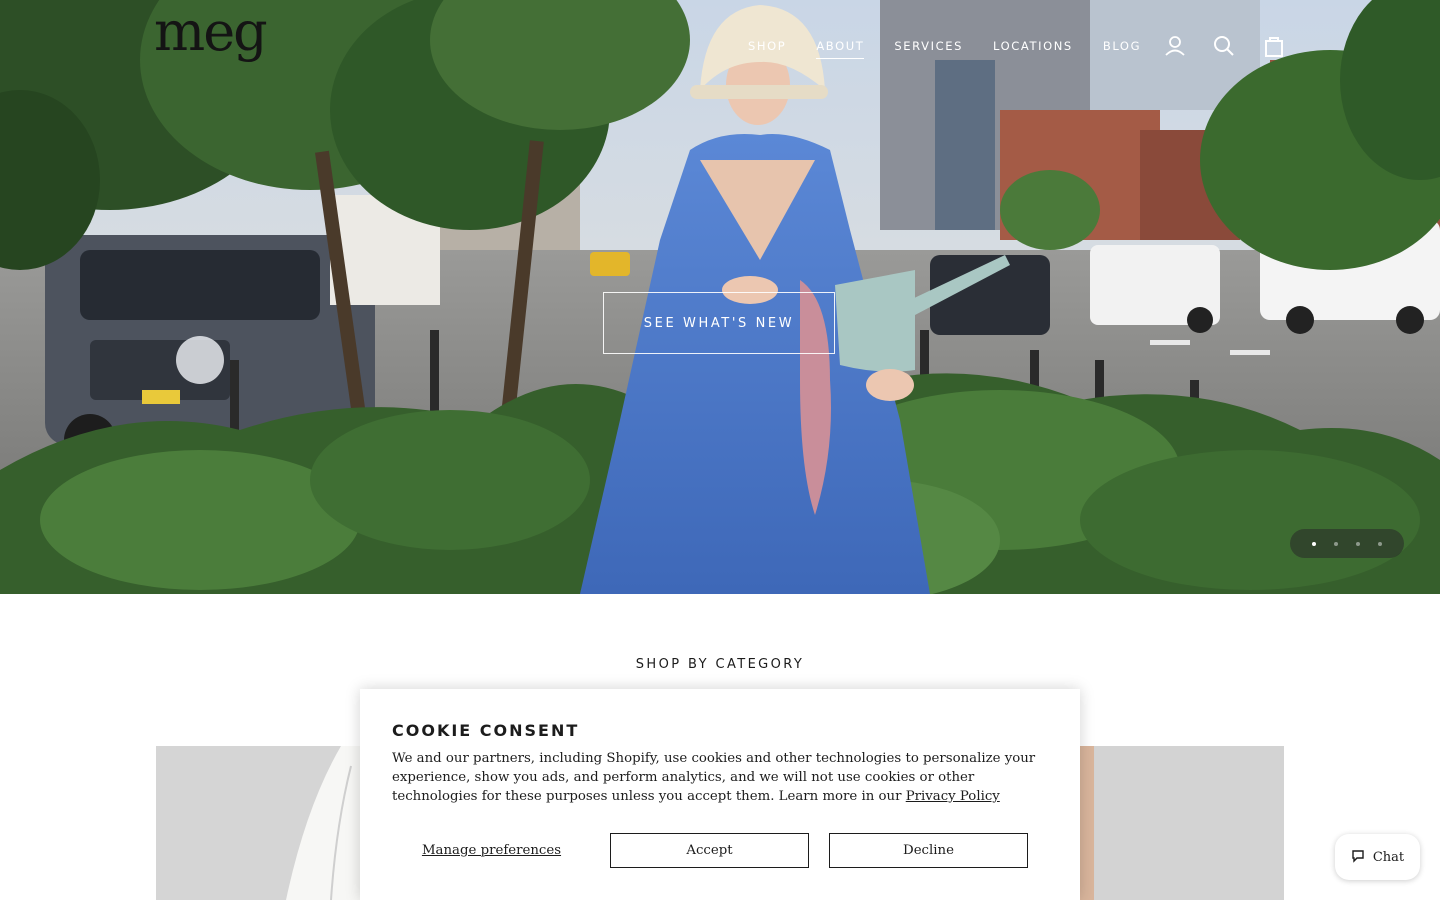  I want to click on brand-logo: meg, so click(217, 38).